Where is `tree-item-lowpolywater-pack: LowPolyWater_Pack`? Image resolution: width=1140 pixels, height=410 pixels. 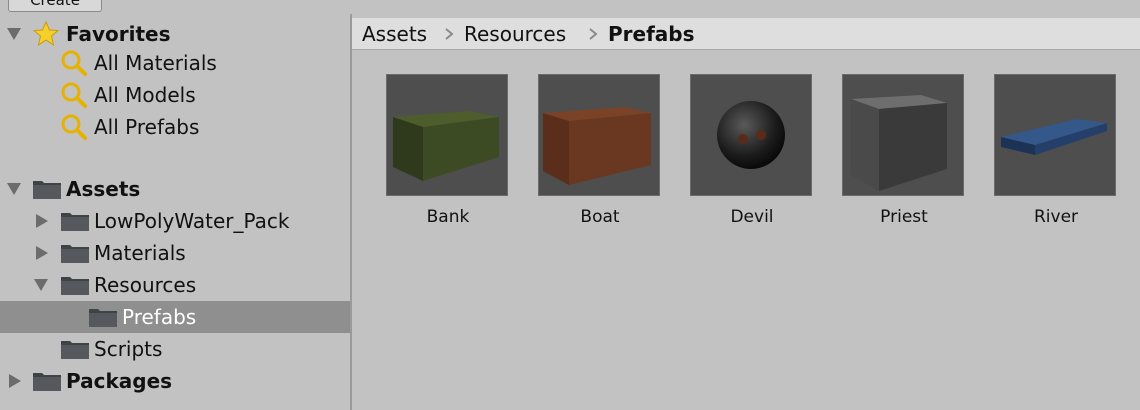 tree-item-lowpolywater-pack: LowPolyWater_Pack is located at coordinates (175, 221).